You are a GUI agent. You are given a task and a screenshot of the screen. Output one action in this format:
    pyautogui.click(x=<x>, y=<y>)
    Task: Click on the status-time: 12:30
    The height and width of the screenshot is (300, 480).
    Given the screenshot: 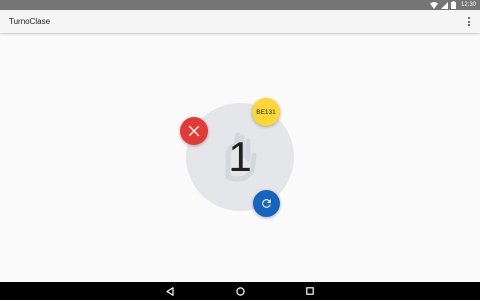 What is the action you would take?
    pyautogui.click(x=468, y=5)
    